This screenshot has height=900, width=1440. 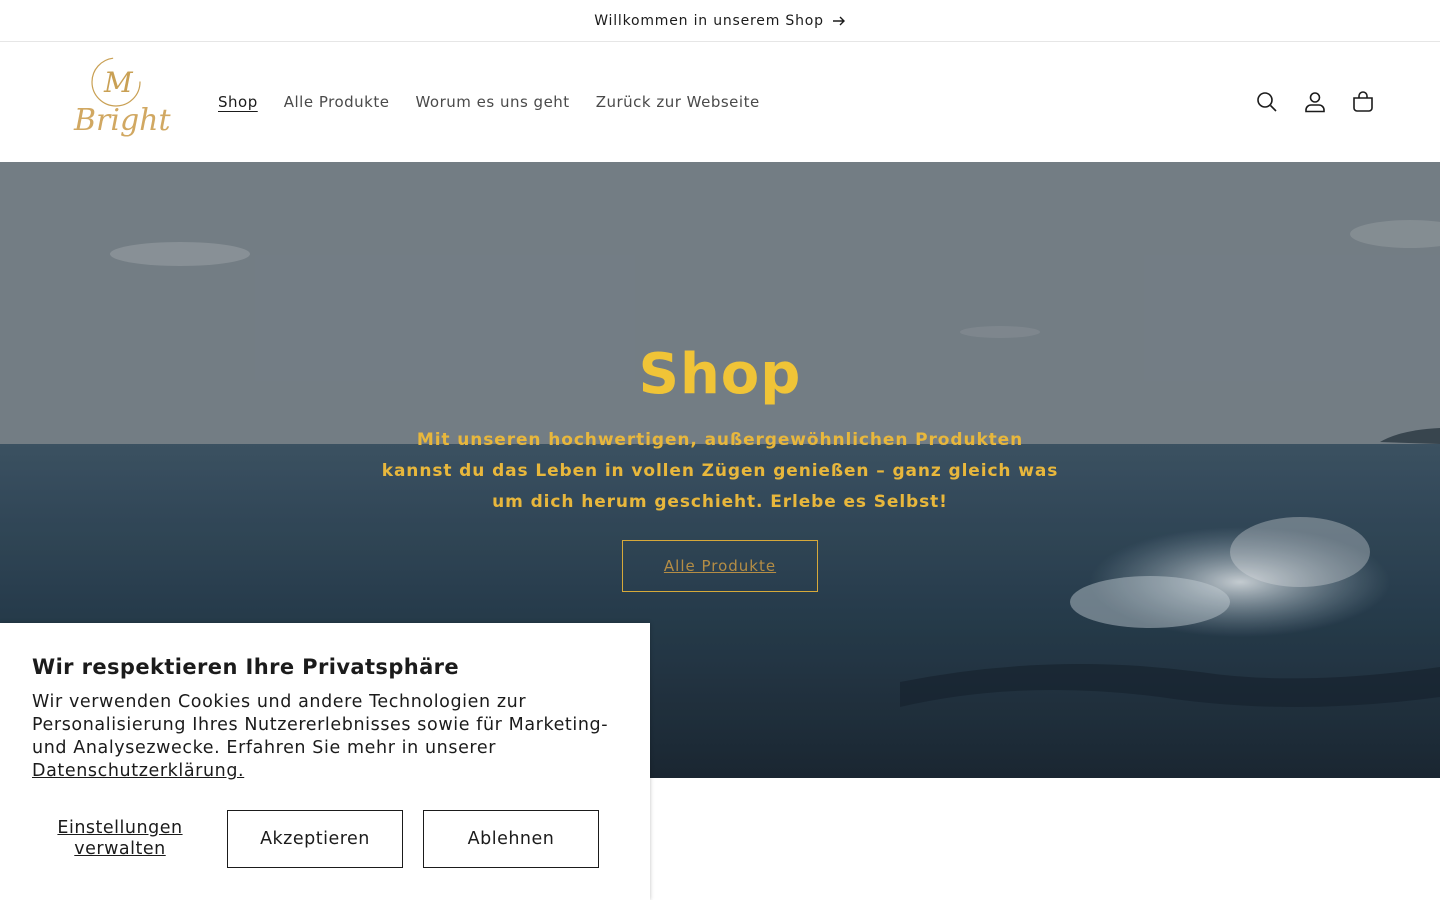 I want to click on nav-item-alle-produkte: Alle Produkte, so click(x=337, y=102).